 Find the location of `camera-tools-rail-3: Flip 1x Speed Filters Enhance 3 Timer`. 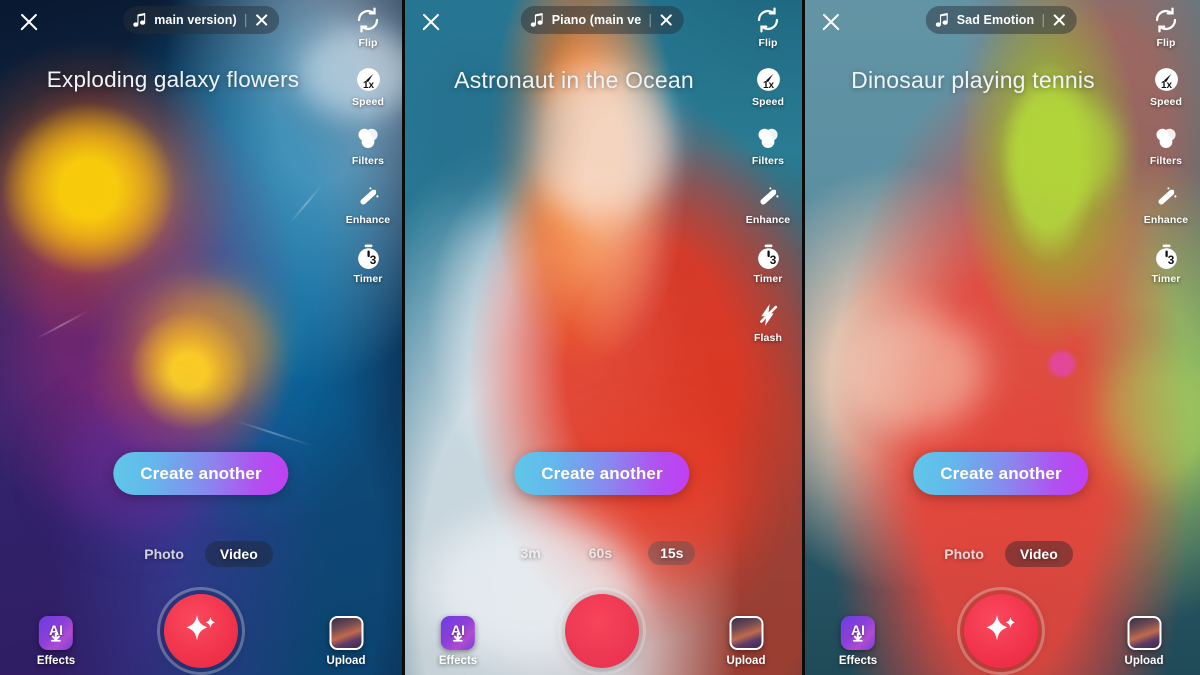

camera-tools-rail-3: Flip 1x Speed Filters Enhance 3 Timer is located at coordinates (1166, 153).